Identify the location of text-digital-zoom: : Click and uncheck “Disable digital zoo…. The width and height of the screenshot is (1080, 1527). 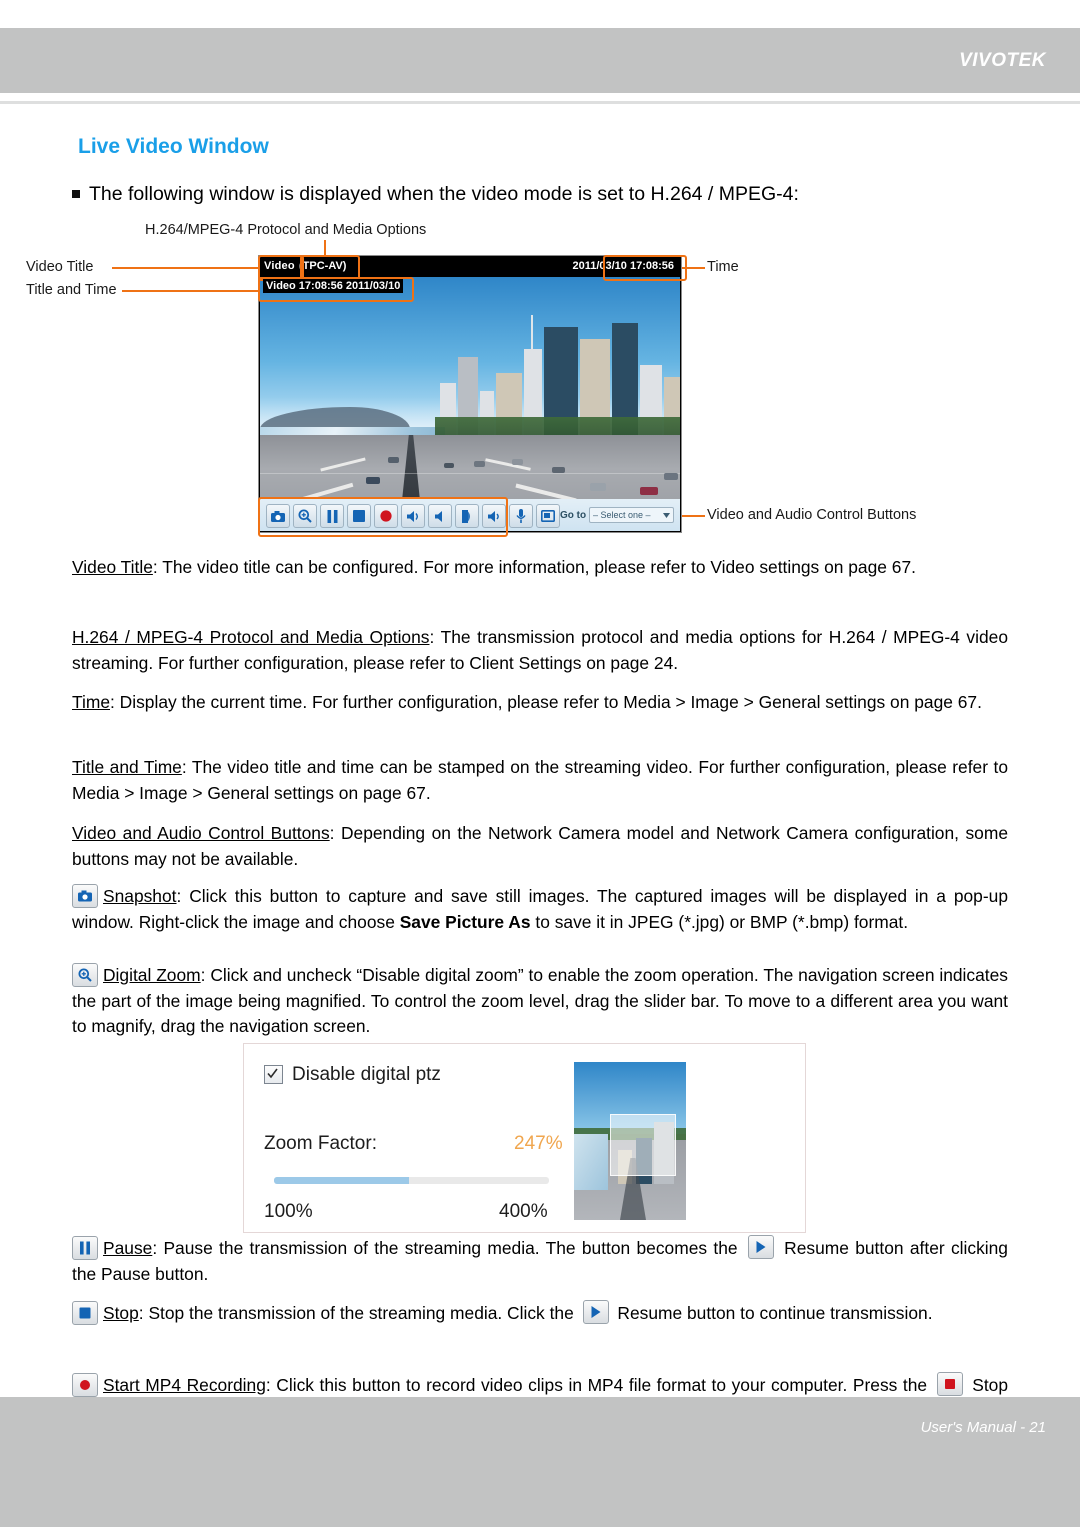
(540, 1000).